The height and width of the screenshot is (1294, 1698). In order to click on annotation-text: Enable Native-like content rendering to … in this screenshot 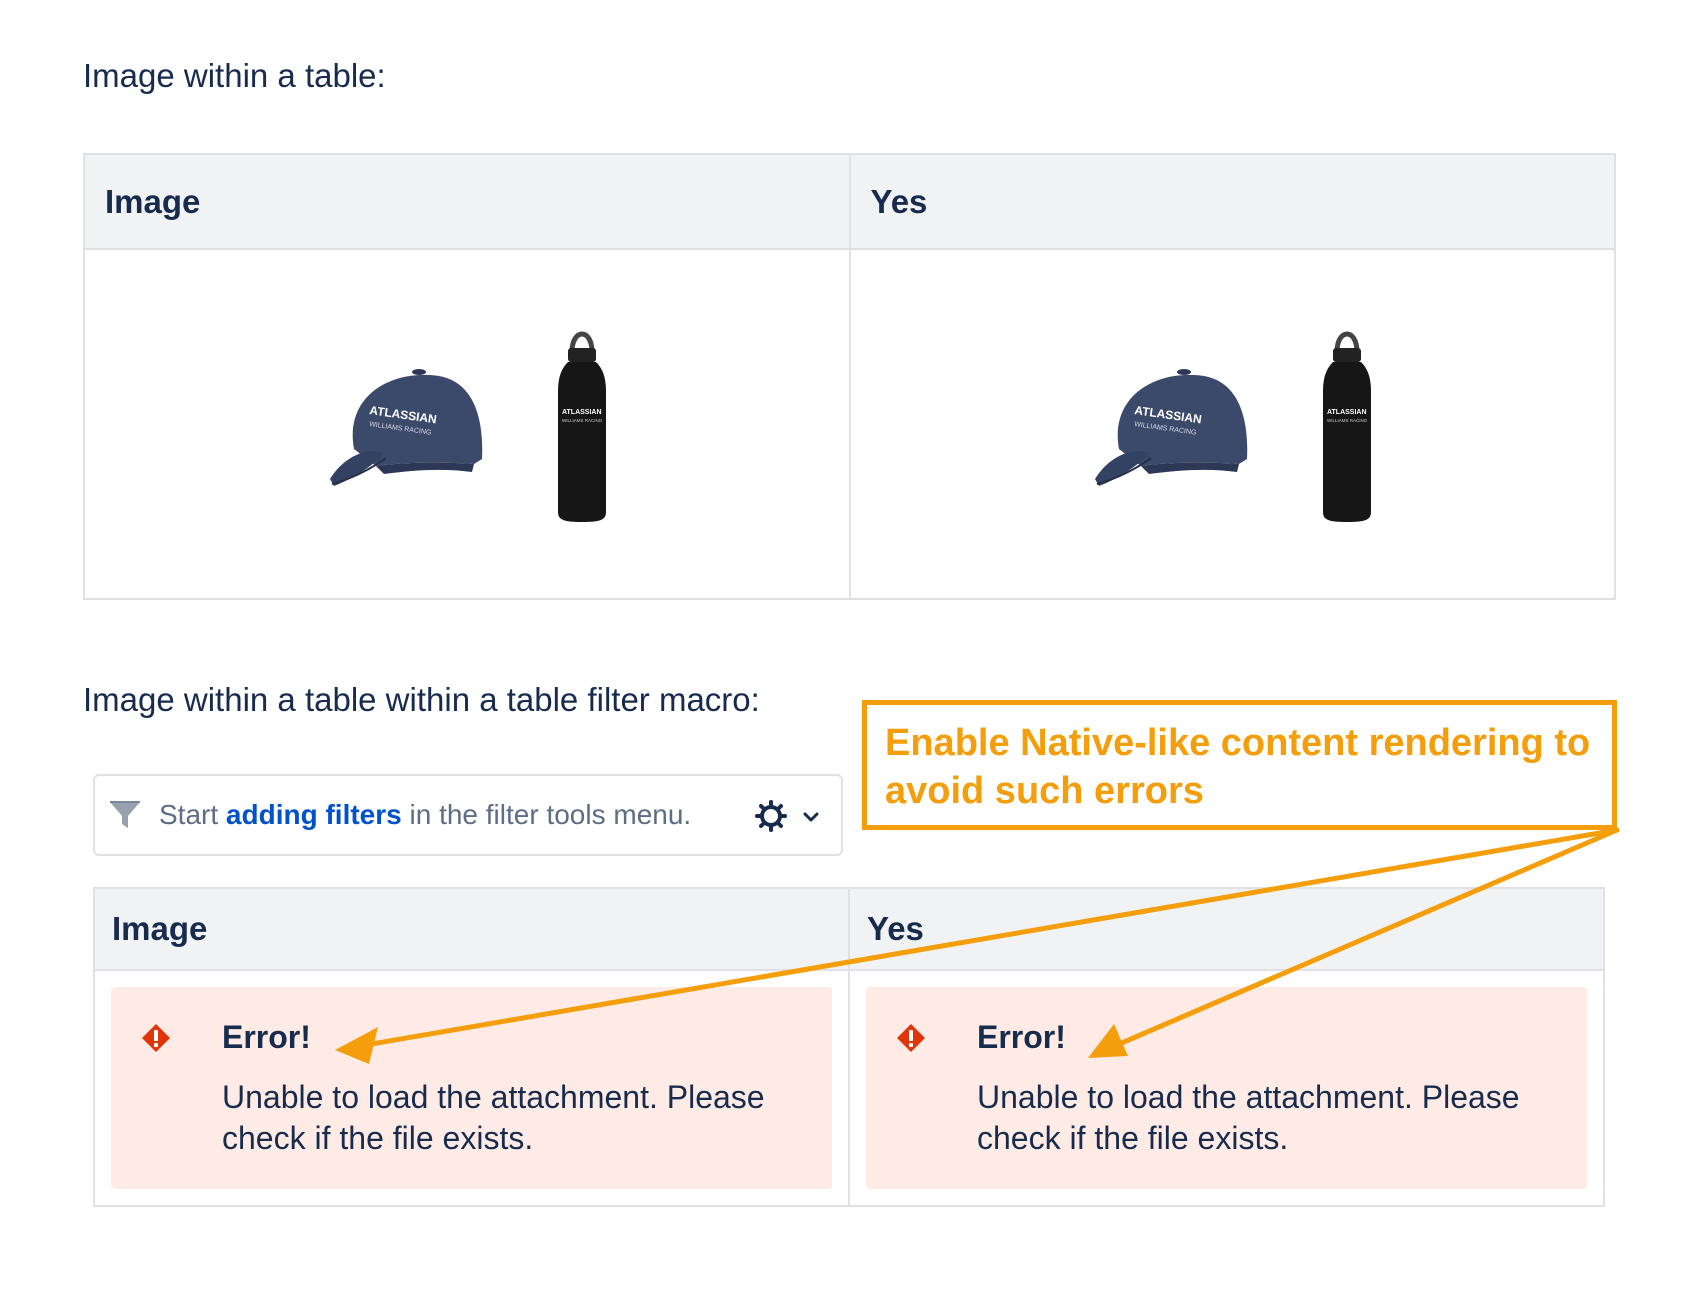, I will do `click(1238, 767)`.